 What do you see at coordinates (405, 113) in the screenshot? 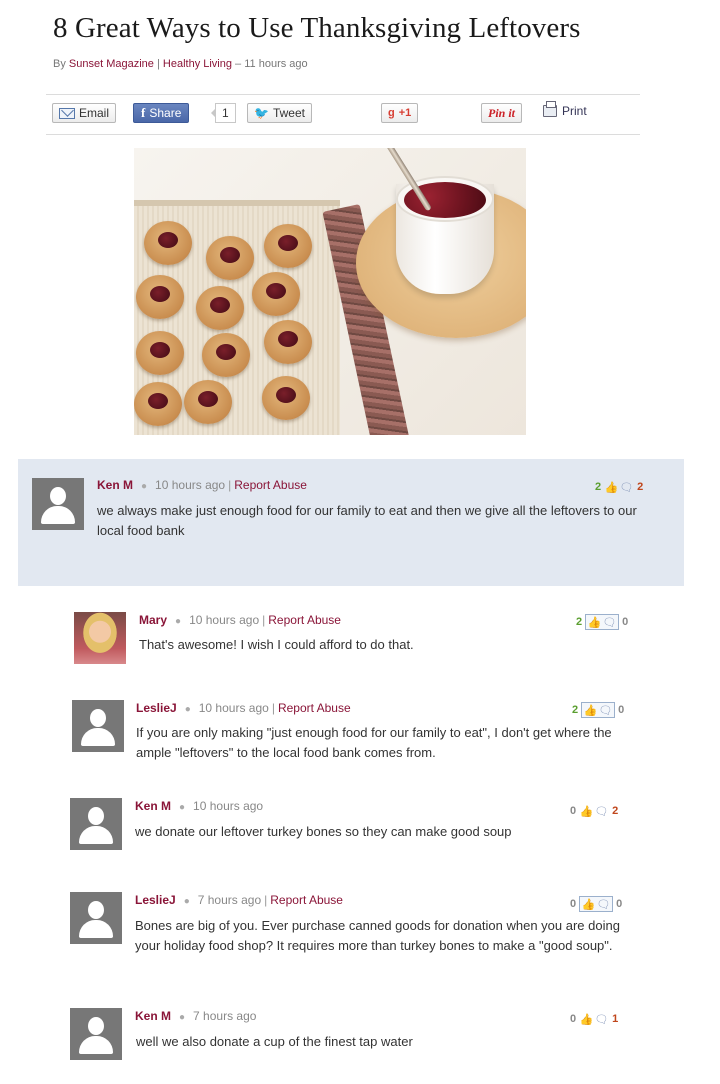
I see `google-plus-label: +1` at bounding box center [405, 113].